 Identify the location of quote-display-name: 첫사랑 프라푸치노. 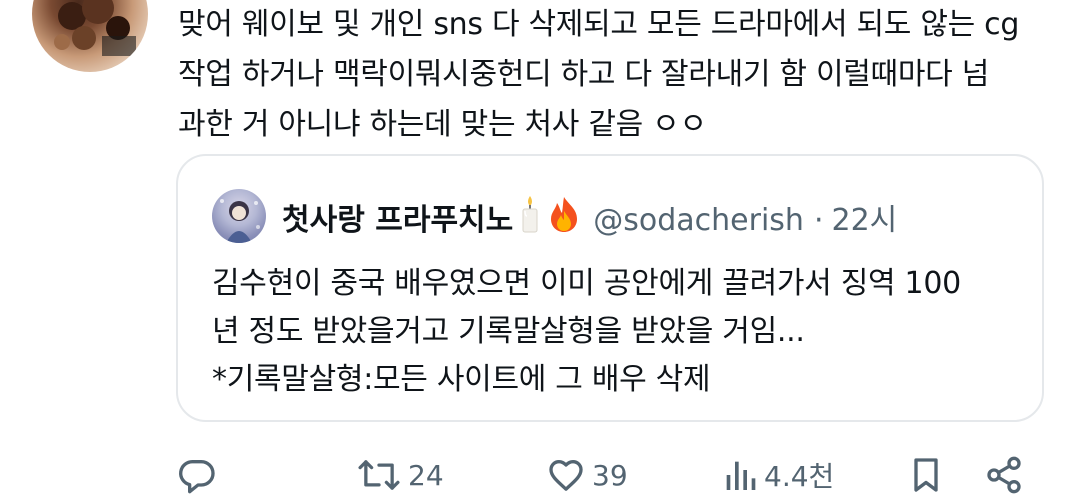
(397, 221).